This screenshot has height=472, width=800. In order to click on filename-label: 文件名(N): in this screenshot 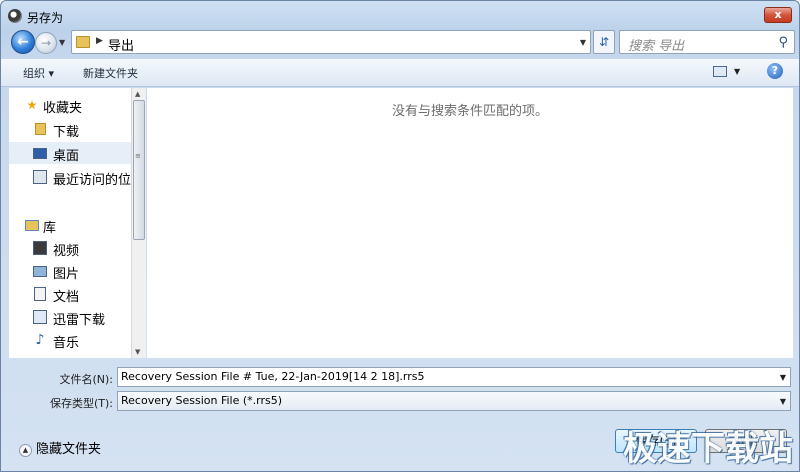, I will do `click(86, 379)`.